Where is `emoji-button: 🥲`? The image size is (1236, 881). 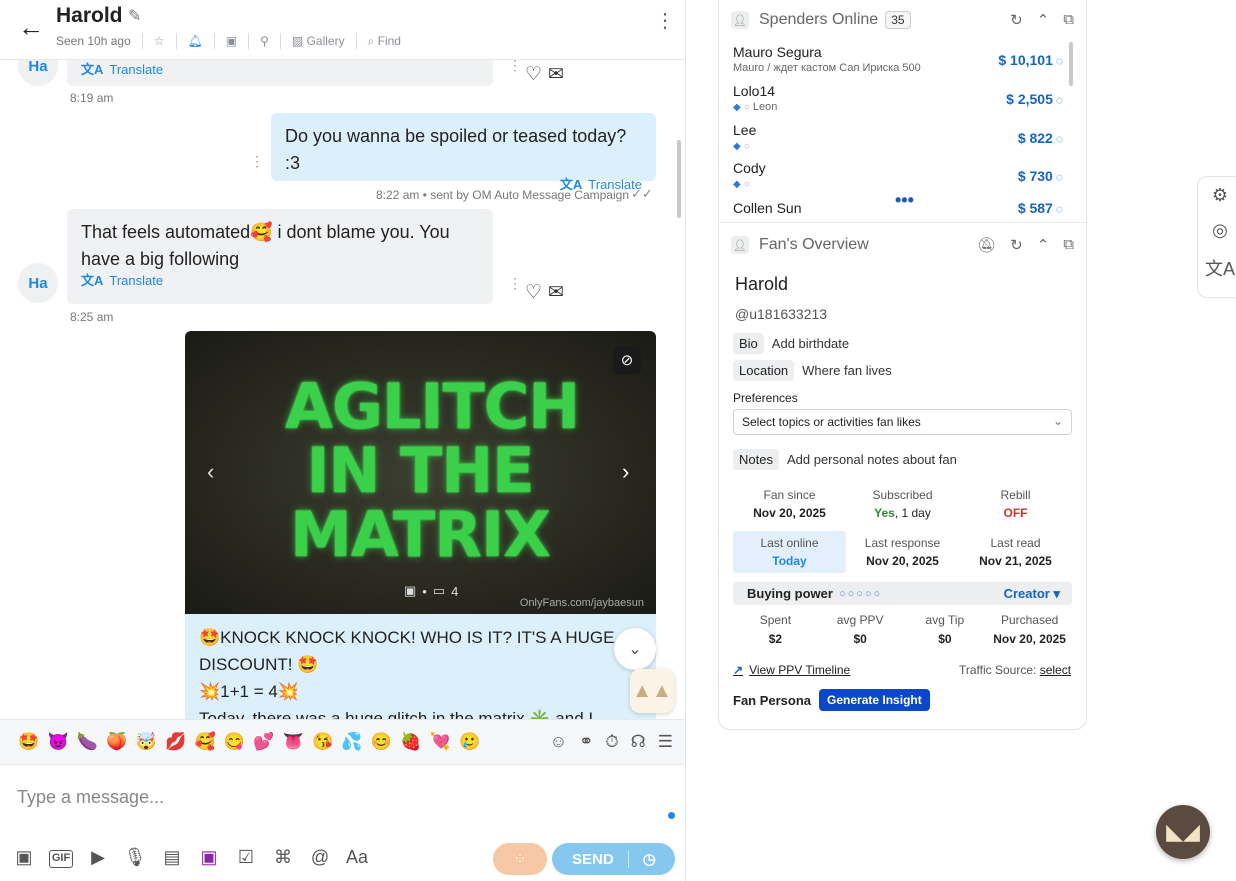 emoji-button: 🥲 is located at coordinates (469, 742).